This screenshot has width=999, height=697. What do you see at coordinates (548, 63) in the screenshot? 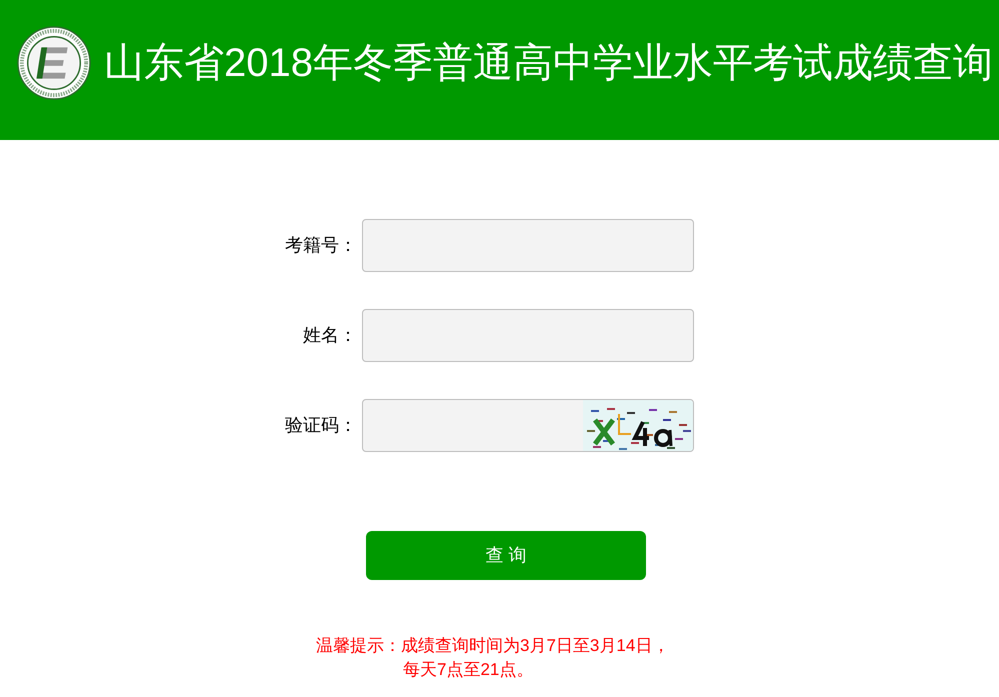
I see `page-title: 山东省2018年冬季普通高中学业水平考试成绩查询` at bounding box center [548, 63].